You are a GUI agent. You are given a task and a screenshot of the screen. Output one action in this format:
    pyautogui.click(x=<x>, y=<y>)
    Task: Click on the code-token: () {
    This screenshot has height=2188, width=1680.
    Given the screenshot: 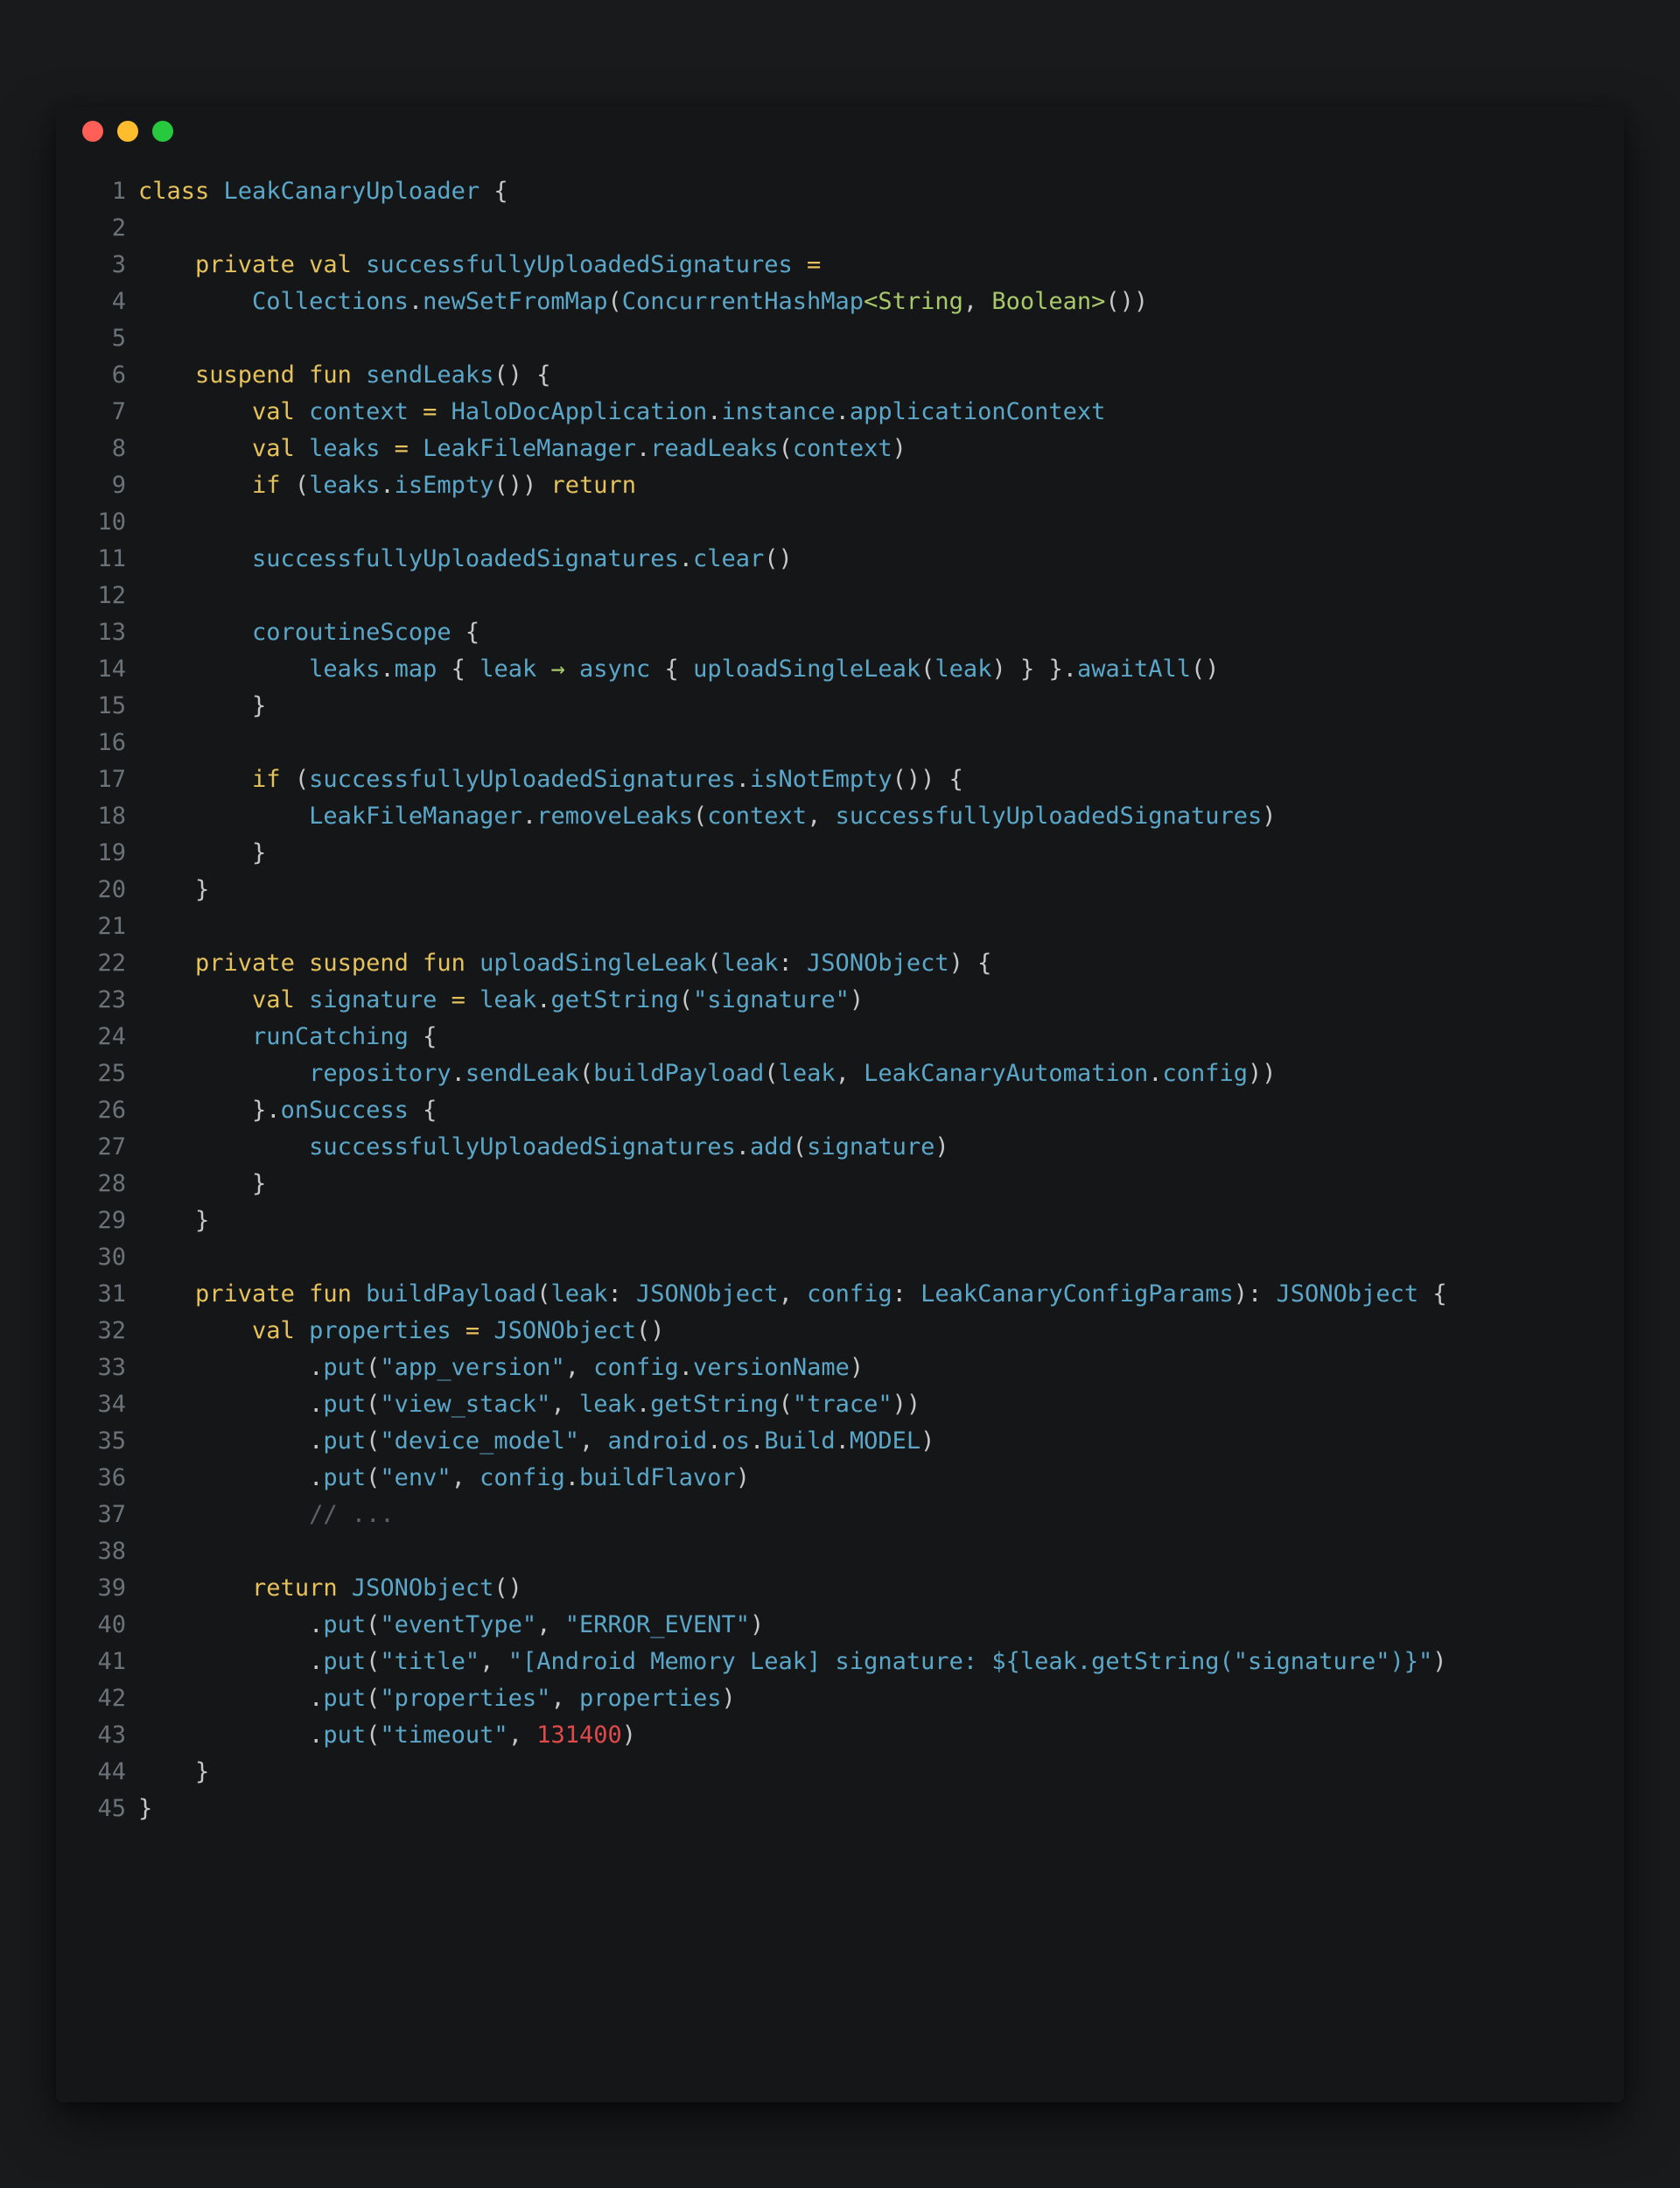 What is the action you would take?
    pyautogui.click(x=522, y=375)
    